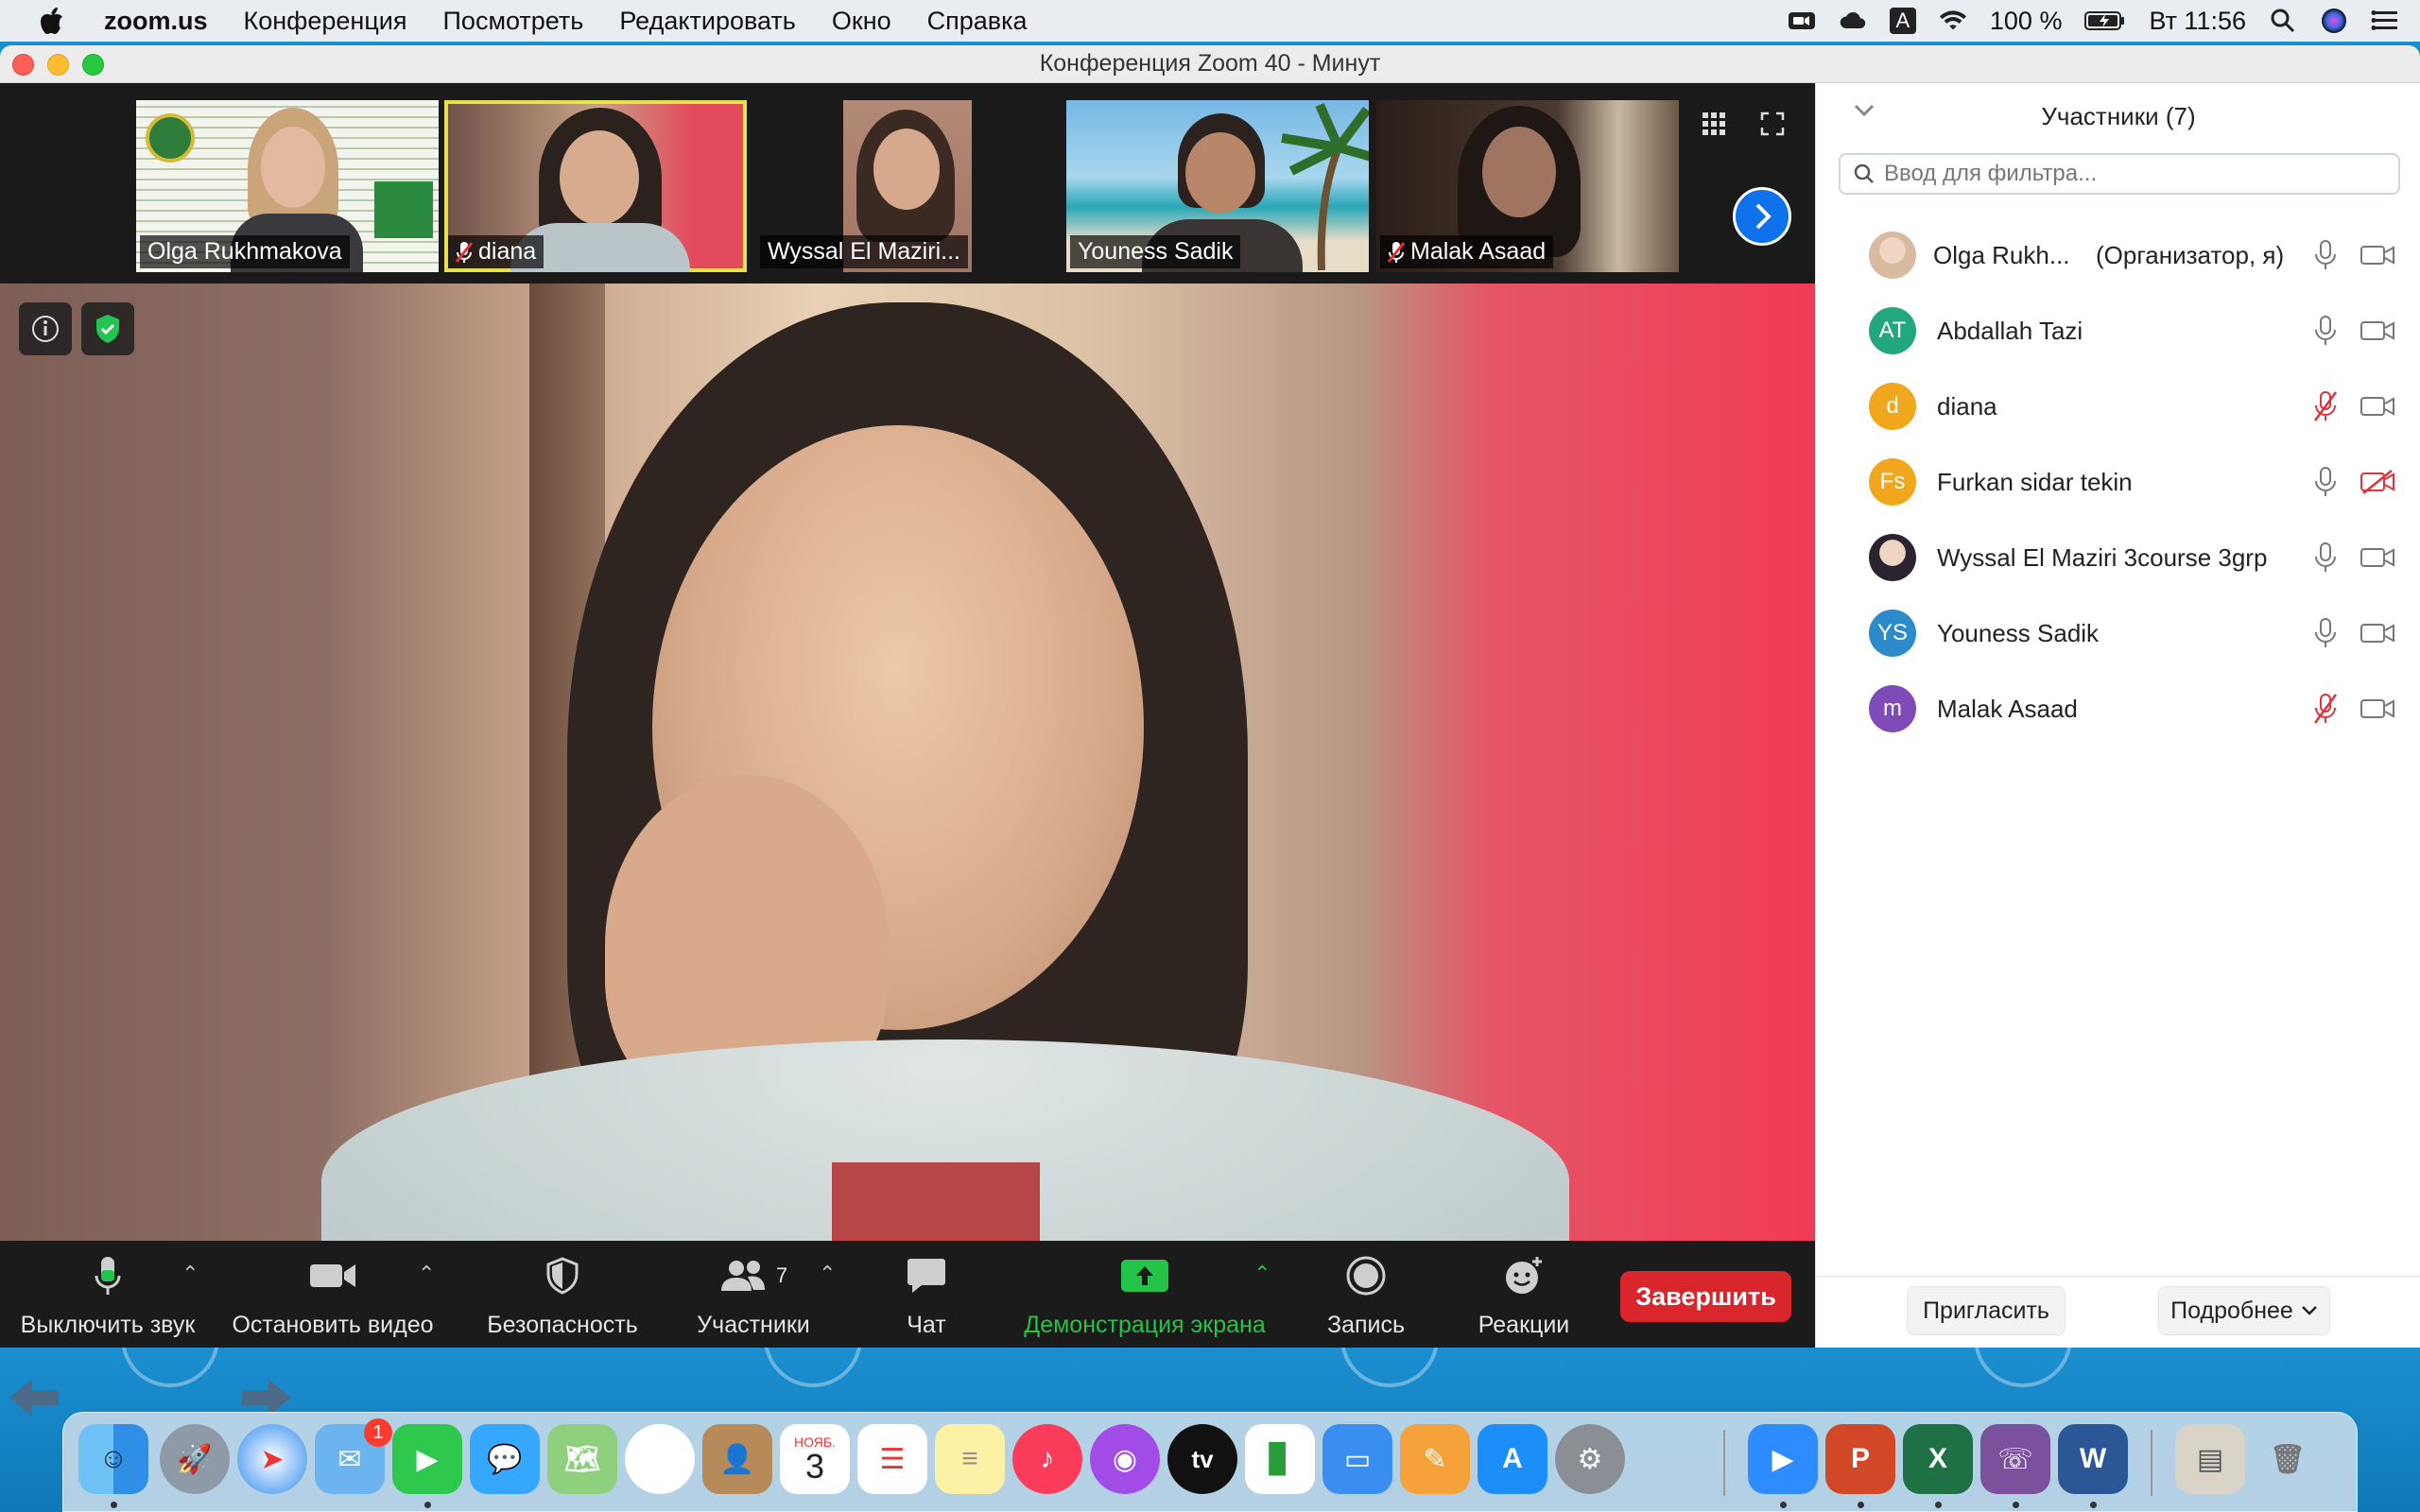 The image size is (2420, 1512). I want to click on apple-menu-icon, so click(52, 21).